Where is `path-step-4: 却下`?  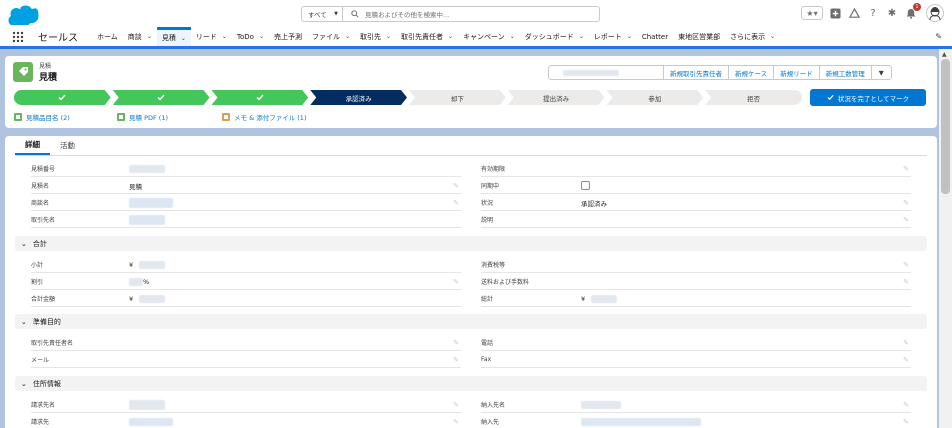
path-step-4: 却下 is located at coordinates (457, 97).